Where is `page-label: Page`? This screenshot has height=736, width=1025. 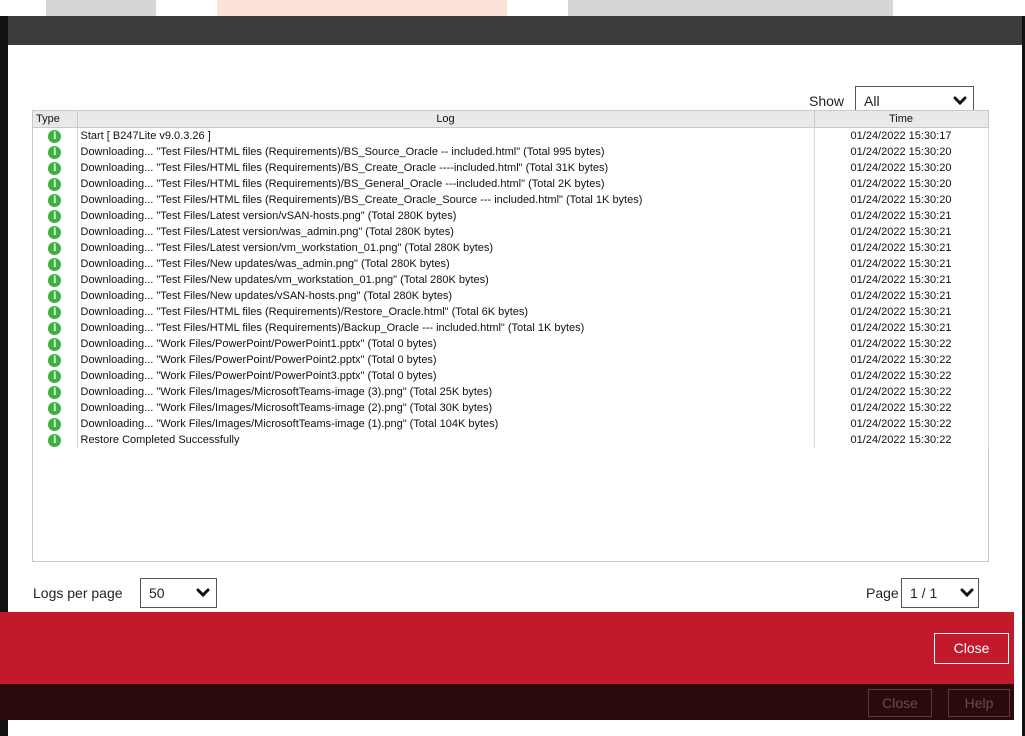 page-label: Page is located at coordinates (882, 593).